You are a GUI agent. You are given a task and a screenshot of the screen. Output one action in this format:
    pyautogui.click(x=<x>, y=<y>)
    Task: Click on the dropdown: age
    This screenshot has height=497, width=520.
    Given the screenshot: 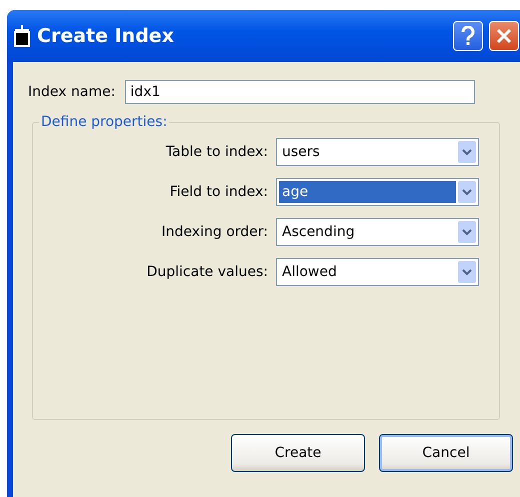 What is the action you would take?
    pyautogui.click(x=377, y=192)
    